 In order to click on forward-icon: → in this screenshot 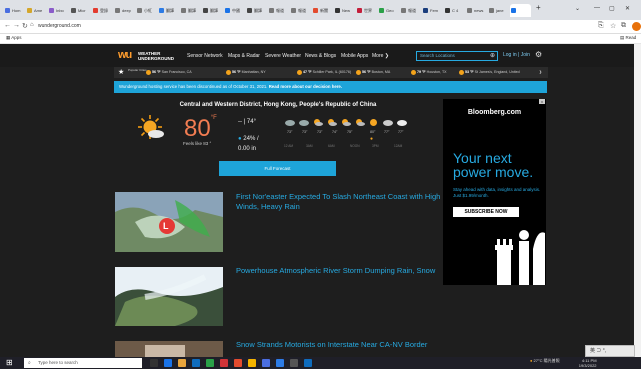, I will do `click(16, 25)`.